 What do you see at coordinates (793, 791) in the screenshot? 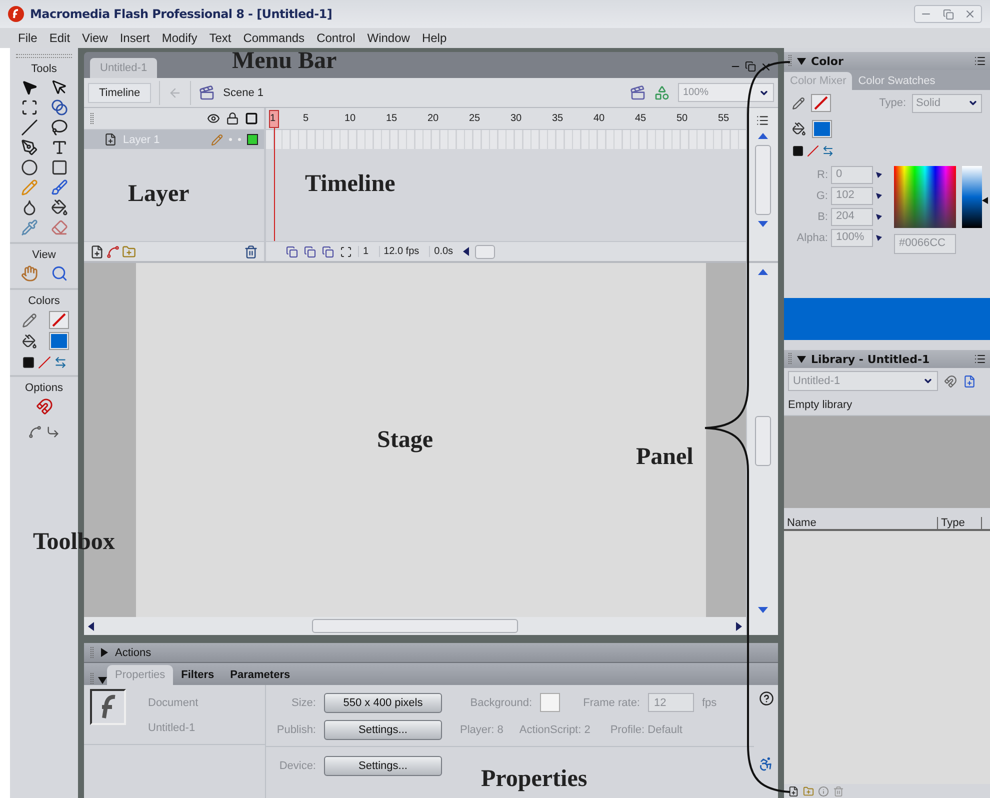
I see `new-symbol-icon` at bounding box center [793, 791].